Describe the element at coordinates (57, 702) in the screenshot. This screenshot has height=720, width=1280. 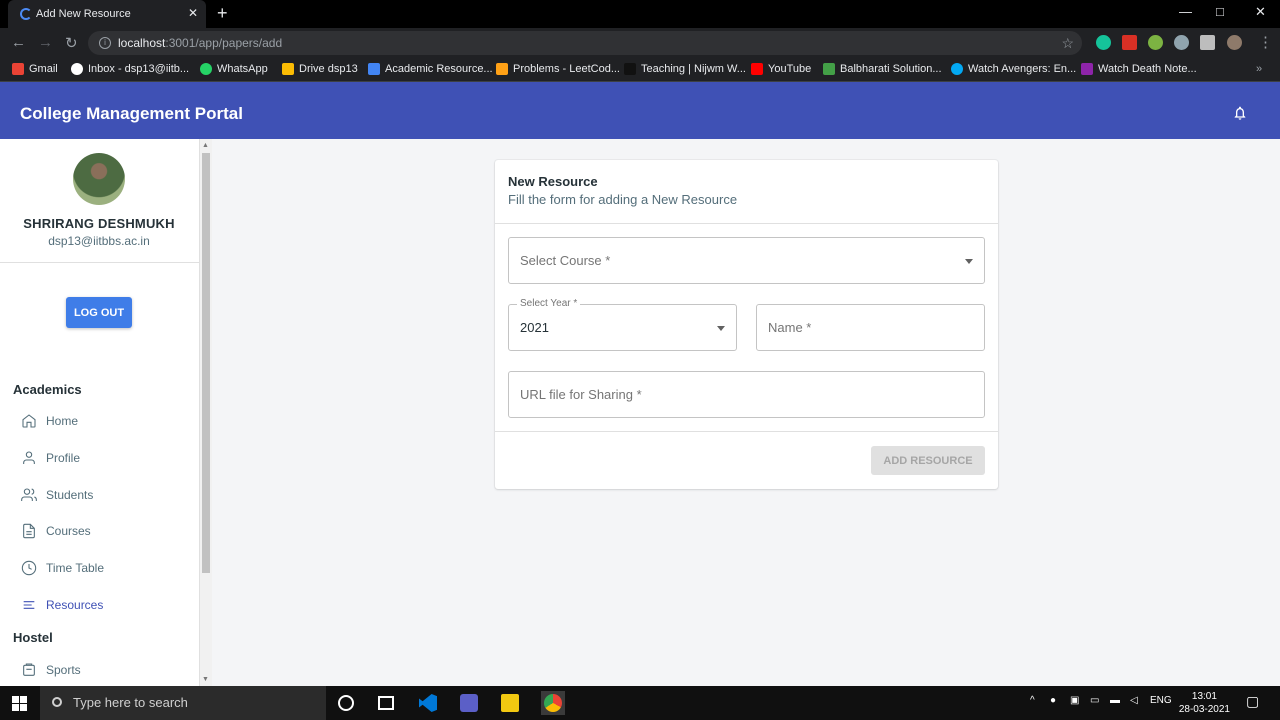
I see `search-icon` at that location.